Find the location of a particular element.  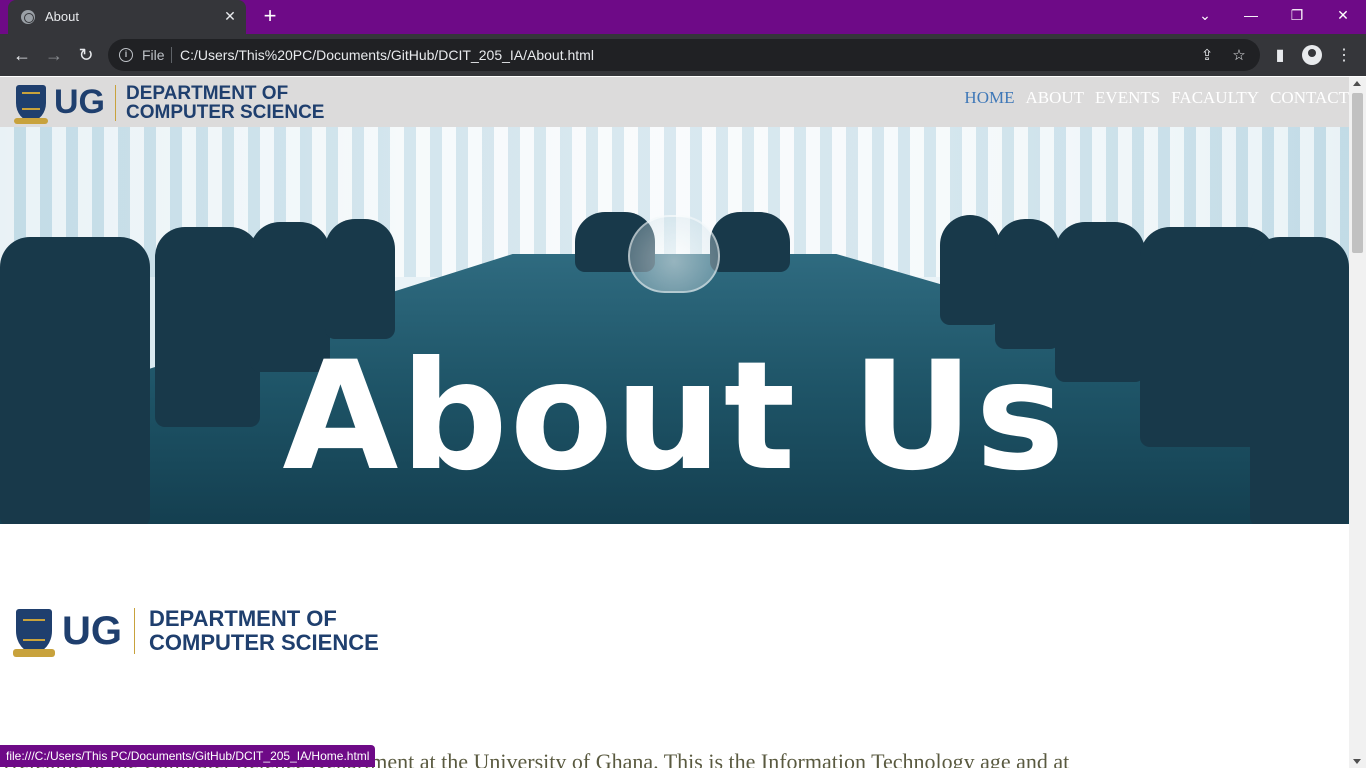

profile-avatar is located at coordinates (1312, 55).